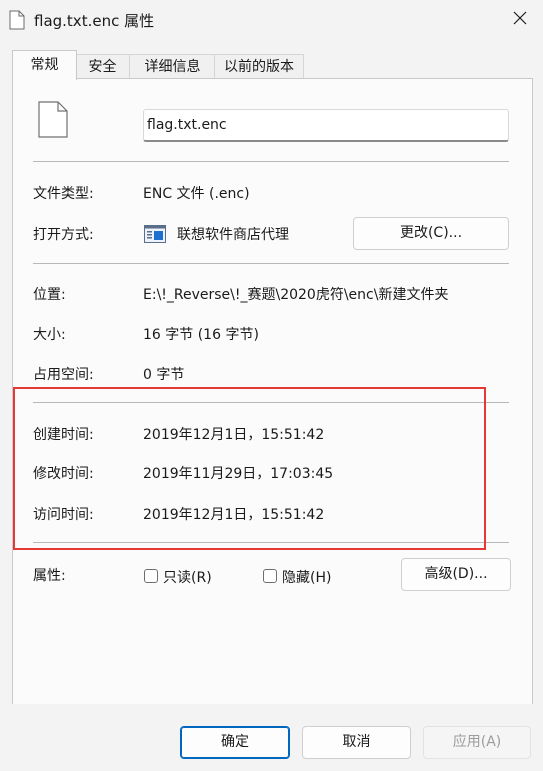  I want to click on file-type-value: ENC 文件 (.enc), so click(196, 194).